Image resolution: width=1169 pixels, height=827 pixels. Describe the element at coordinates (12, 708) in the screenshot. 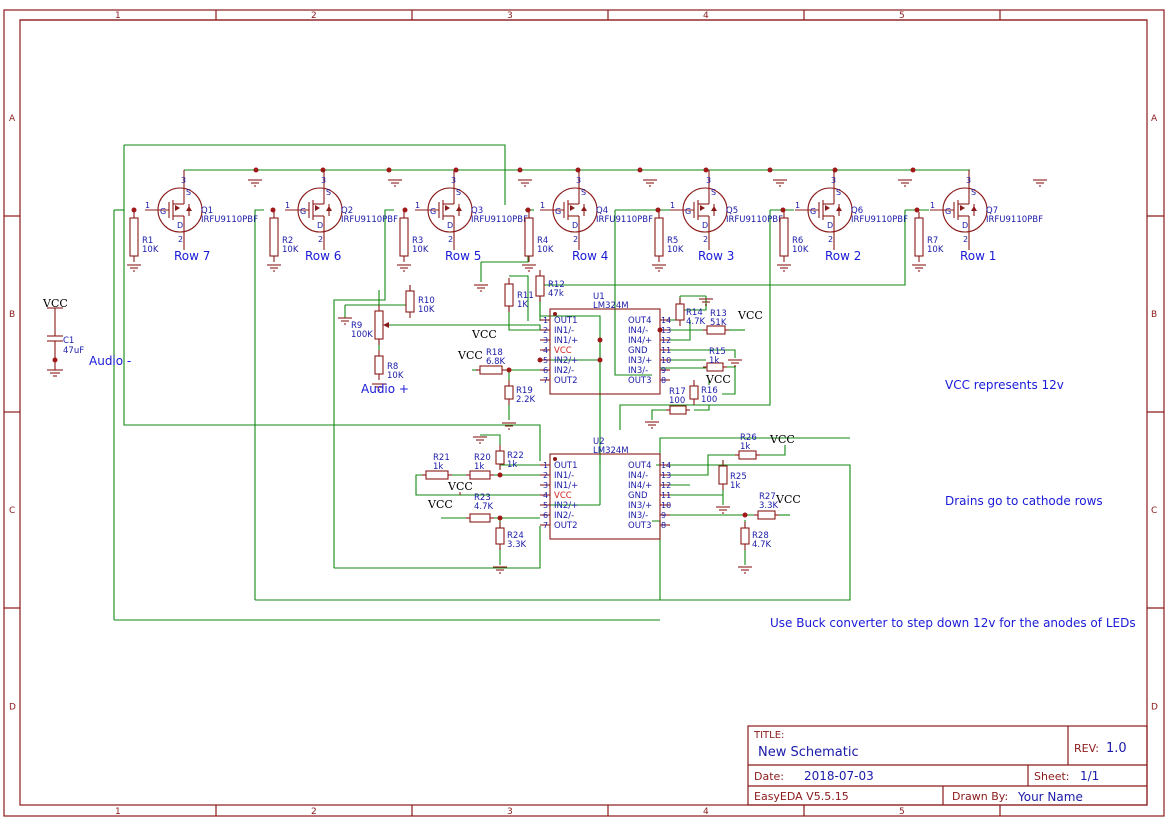

I see `zone-row-left: D` at that location.